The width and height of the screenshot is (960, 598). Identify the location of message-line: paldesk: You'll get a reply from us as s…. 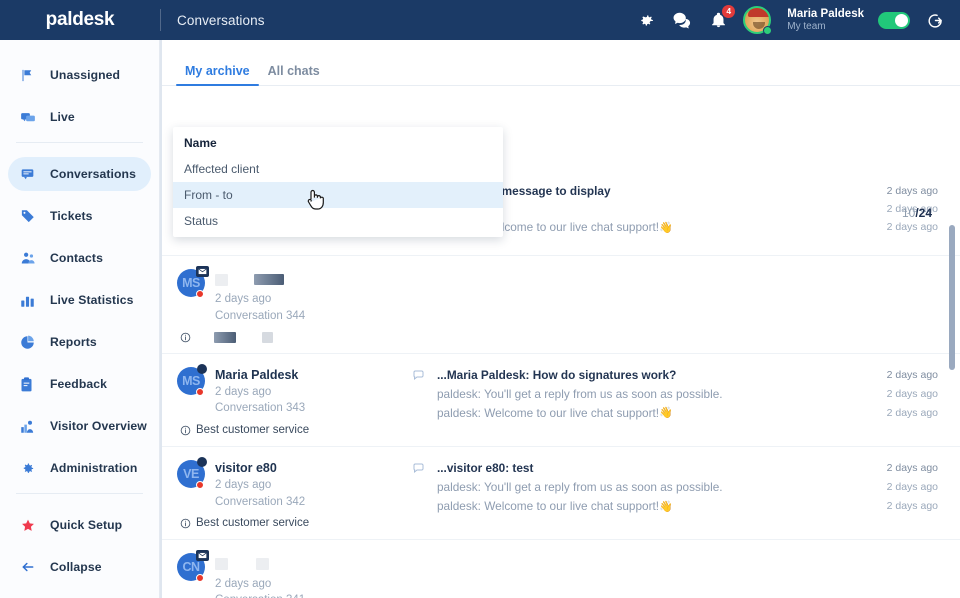
(675, 394).